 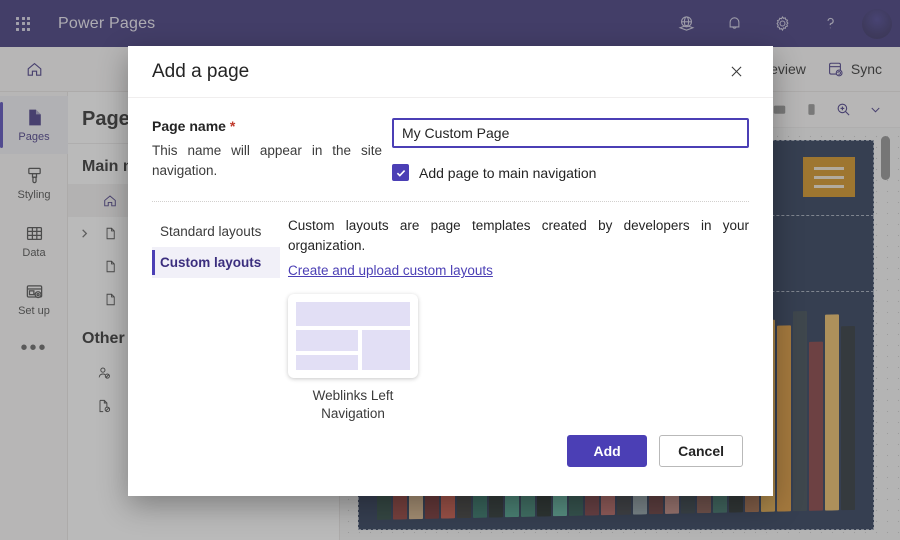 What do you see at coordinates (390, 270) in the screenshot?
I see `create-upload-custom-layouts-link: Create and upload custom layouts` at bounding box center [390, 270].